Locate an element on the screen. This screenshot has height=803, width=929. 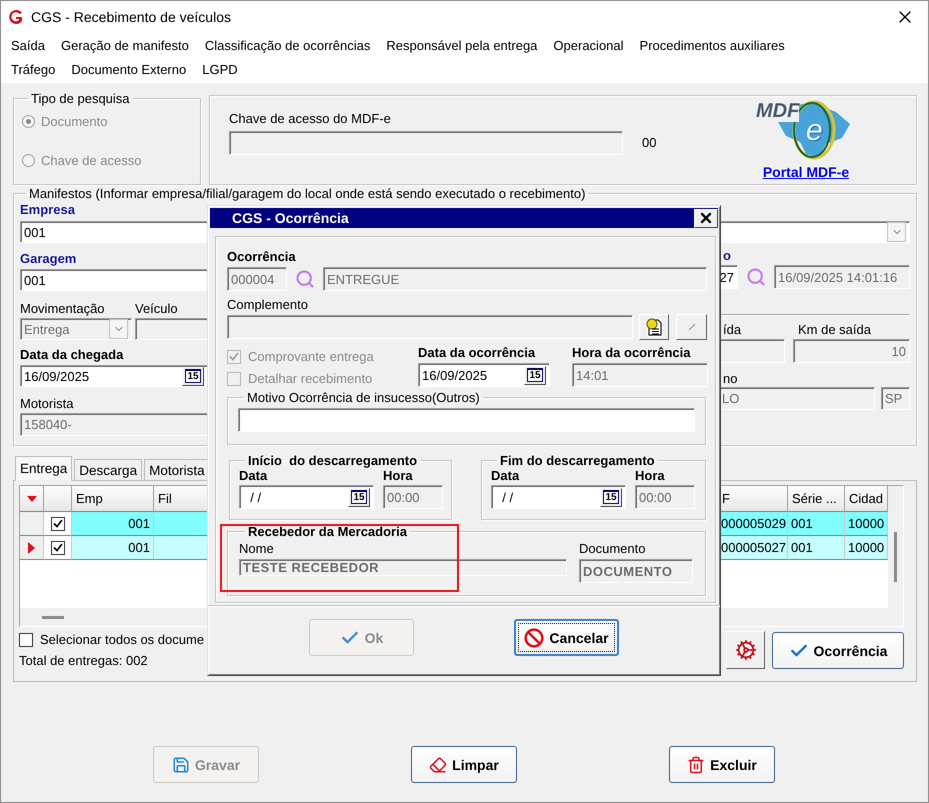
menu-item: Tráfego is located at coordinates (33, 69).